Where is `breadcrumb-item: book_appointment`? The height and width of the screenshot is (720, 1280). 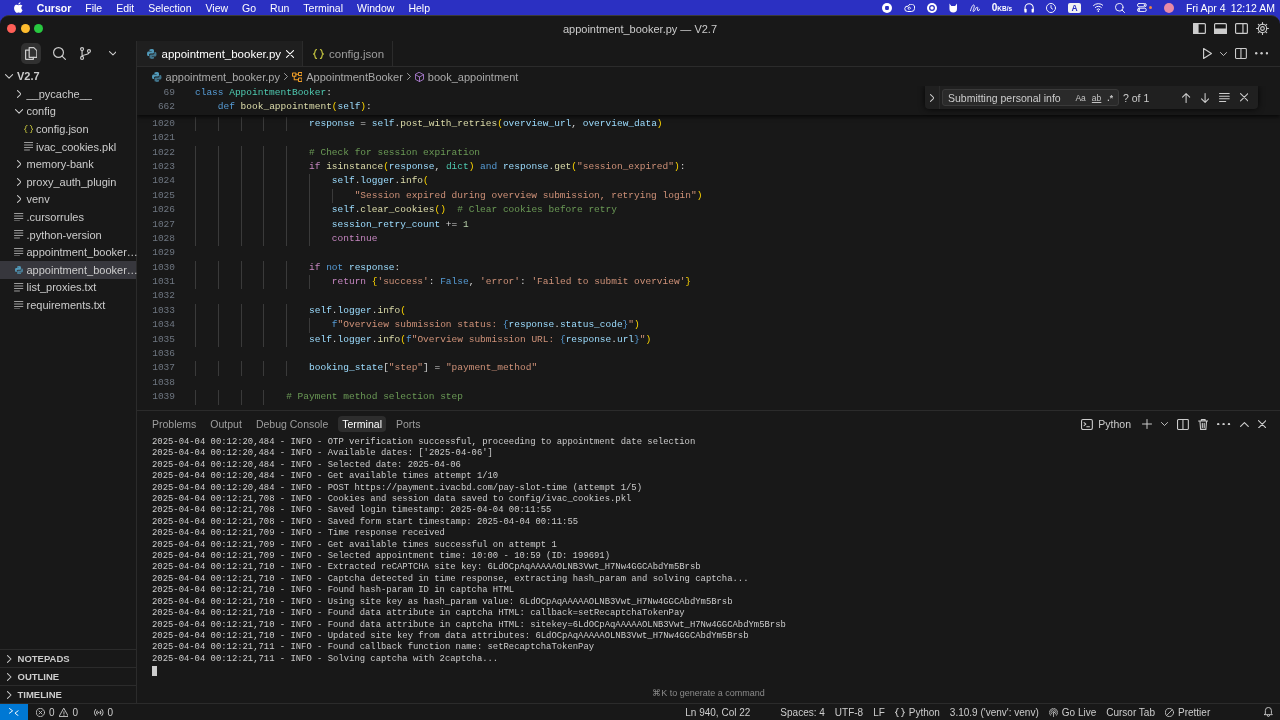 breadcrumb-item: book_appointment is located at coordinates (466, 76).